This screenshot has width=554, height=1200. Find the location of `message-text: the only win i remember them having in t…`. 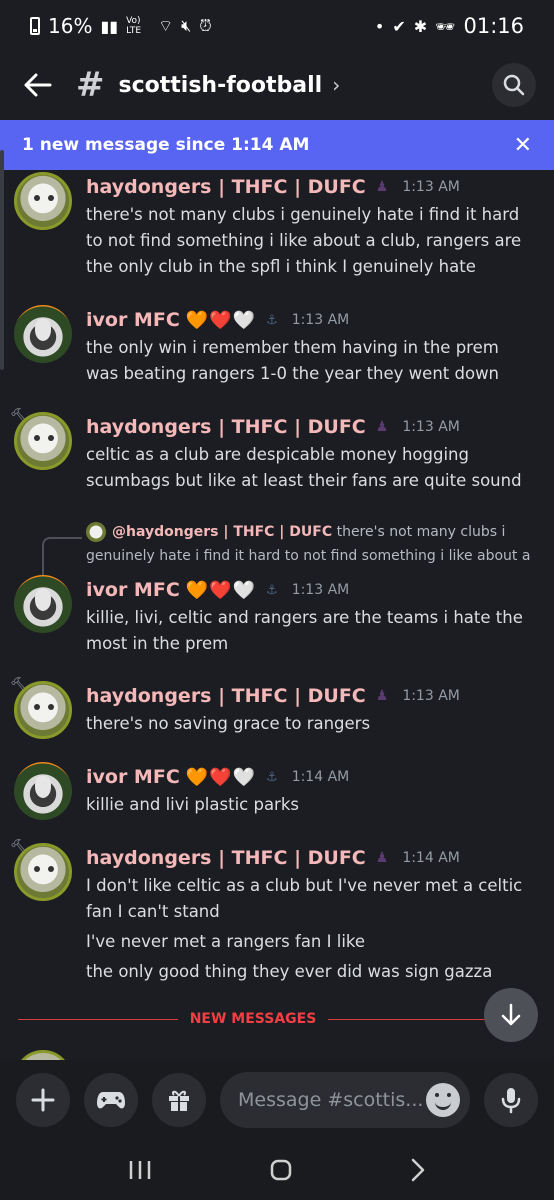

message-text: the only win i remember them having in t… is located at coordinates (293, 360).